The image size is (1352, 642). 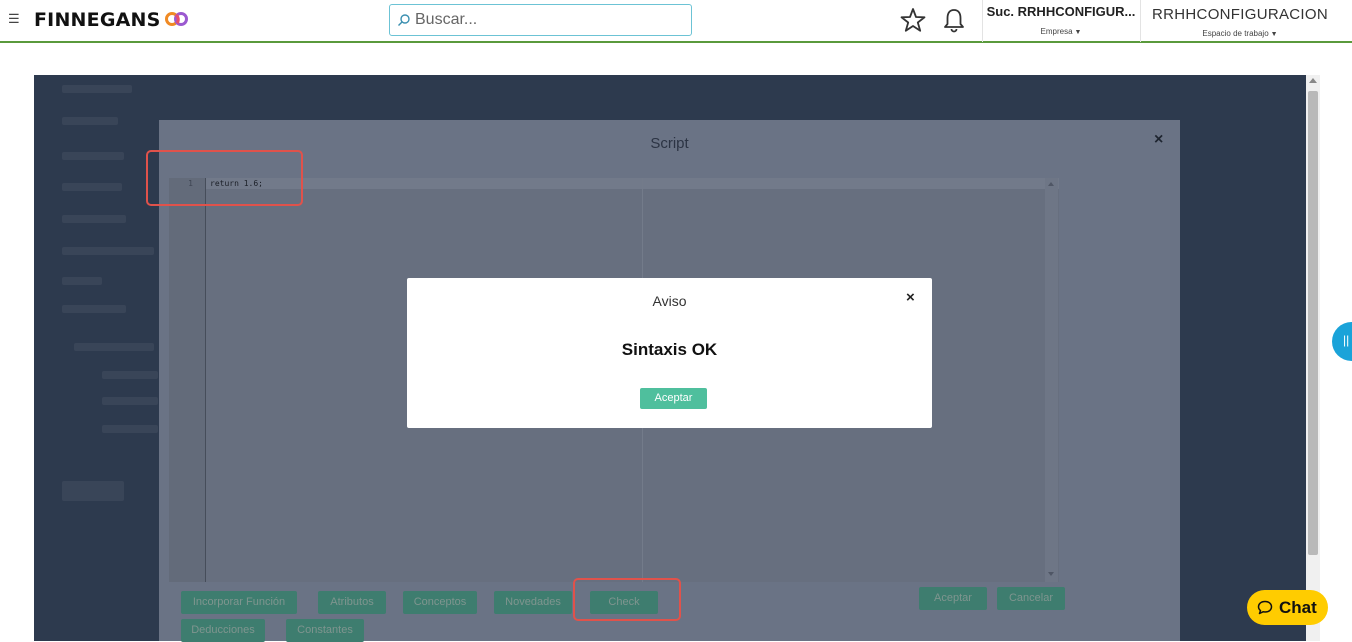 I want to click on dialog-accept-button: Aceptar, so click(x=673, y=398).